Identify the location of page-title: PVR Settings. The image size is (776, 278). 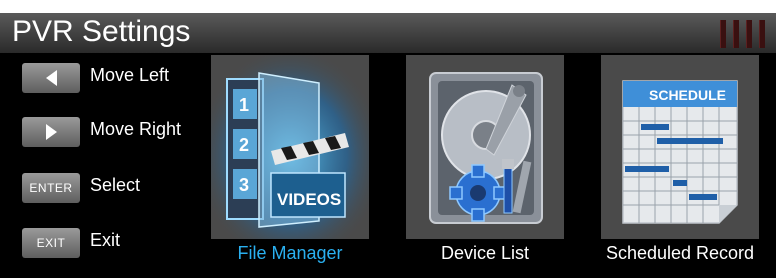
(101, 31).